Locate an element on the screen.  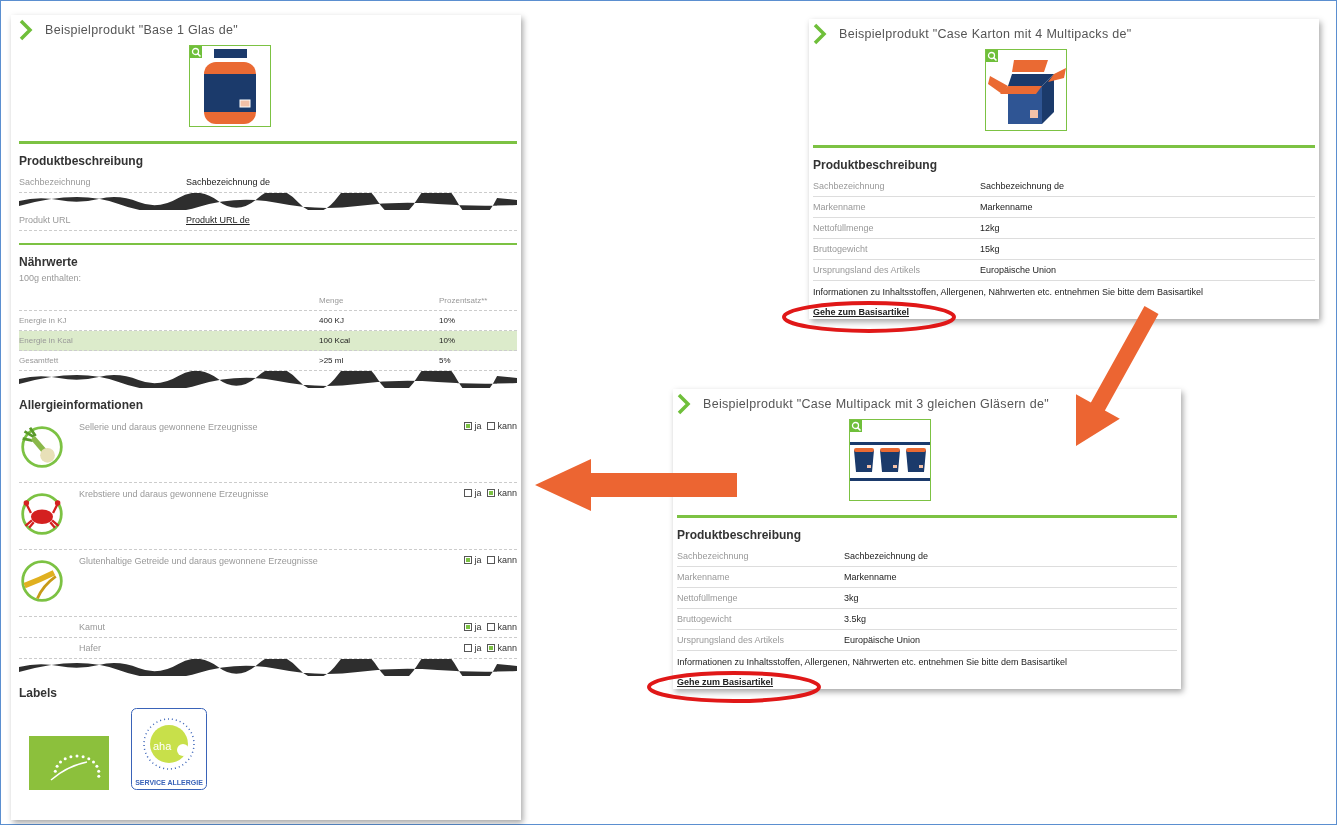
section-heading: Nährwerte is located at coordinates (49, 262).